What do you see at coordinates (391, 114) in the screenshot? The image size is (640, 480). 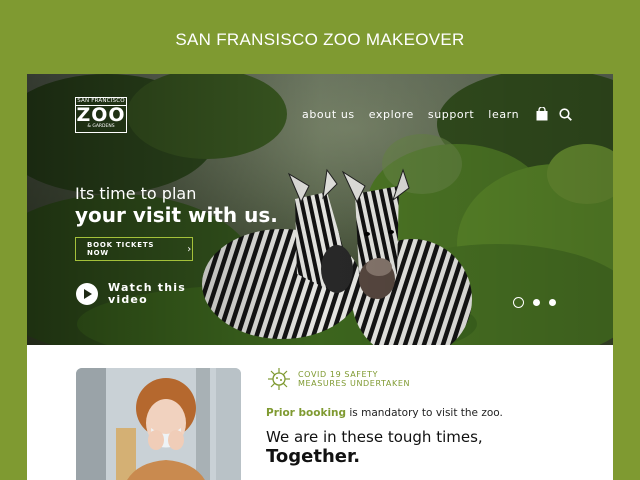 I see `nav-item-explore: explore` at bounding box center [391, 114].